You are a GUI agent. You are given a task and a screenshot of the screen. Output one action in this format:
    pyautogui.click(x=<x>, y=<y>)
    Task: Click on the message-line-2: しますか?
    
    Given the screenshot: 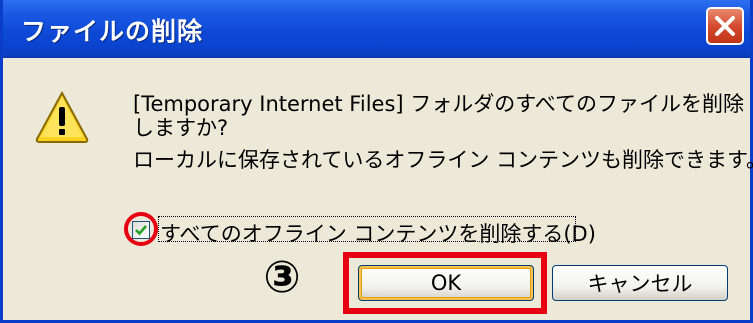 What is the action you would take?
    pyautogui.click(x=181, y=128)
    